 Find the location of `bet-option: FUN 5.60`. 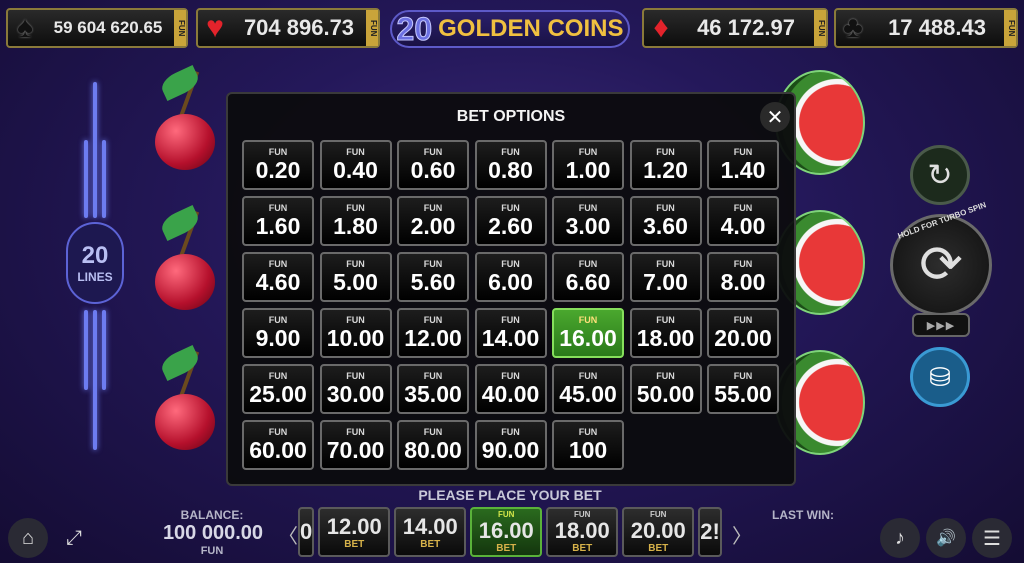

bet-option: FUN 5.60 is located at coordinates (433, 277).